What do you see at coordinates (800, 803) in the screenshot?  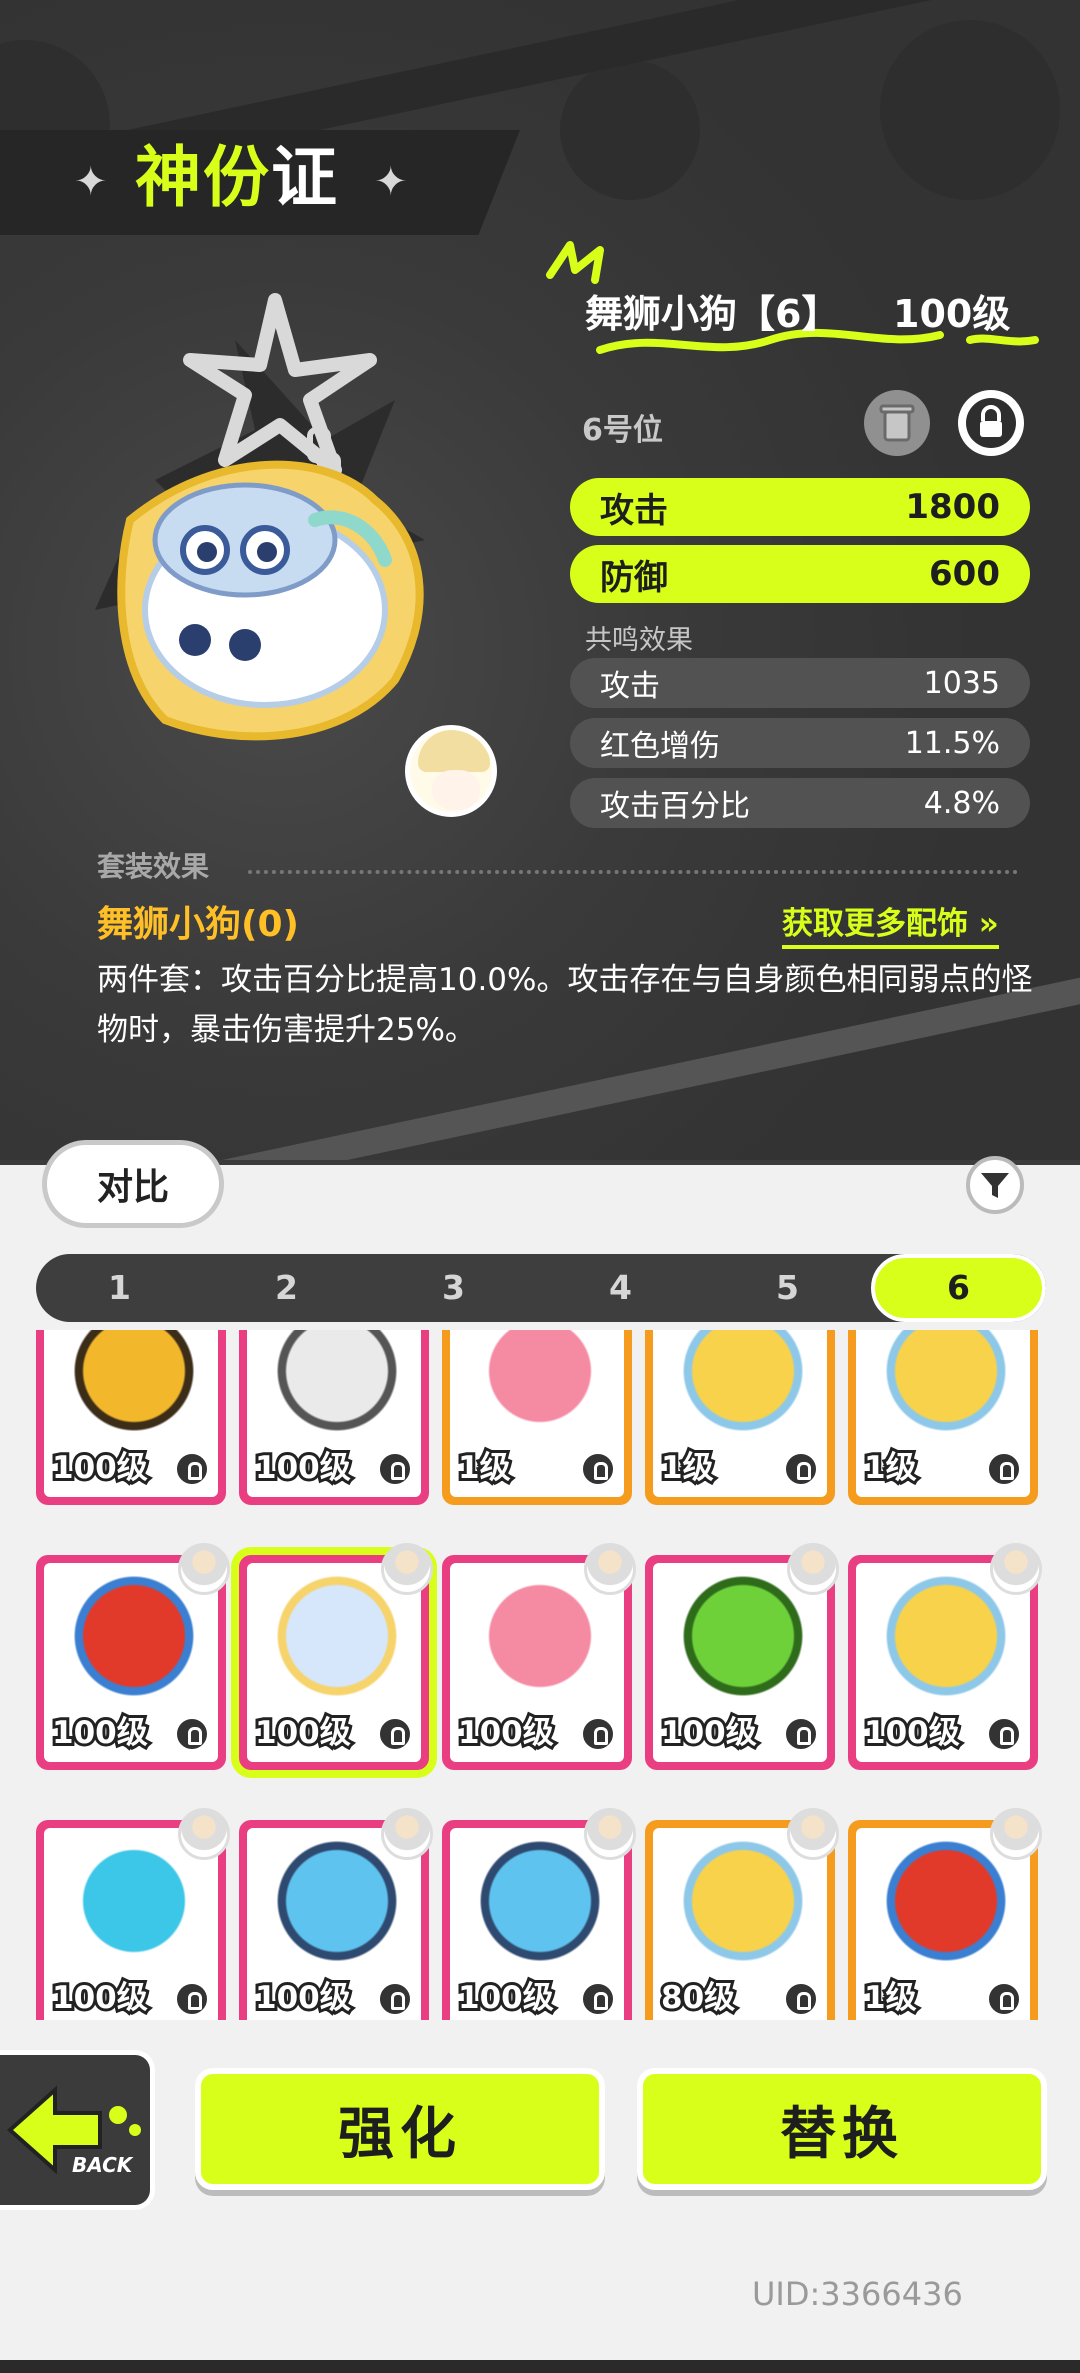 I see `resonance-stat: 攻击百分比 4.8%` at bounding box center [800, 803].